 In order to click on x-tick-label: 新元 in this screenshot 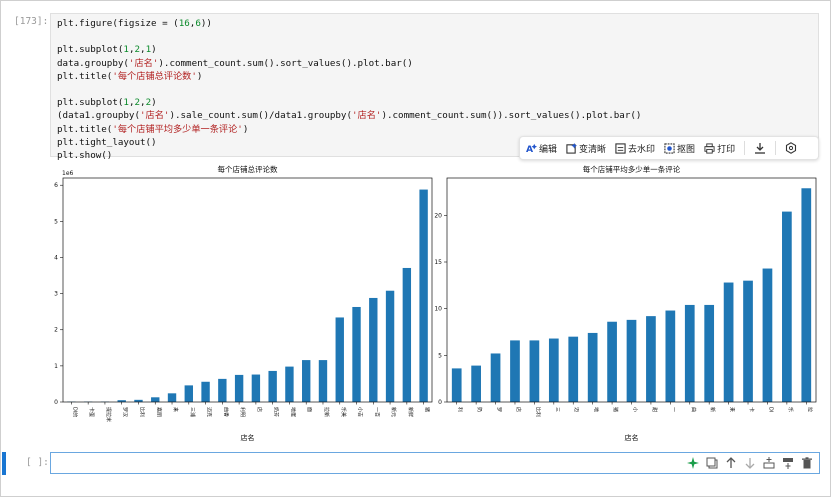, I will do `click(393, 412)`.